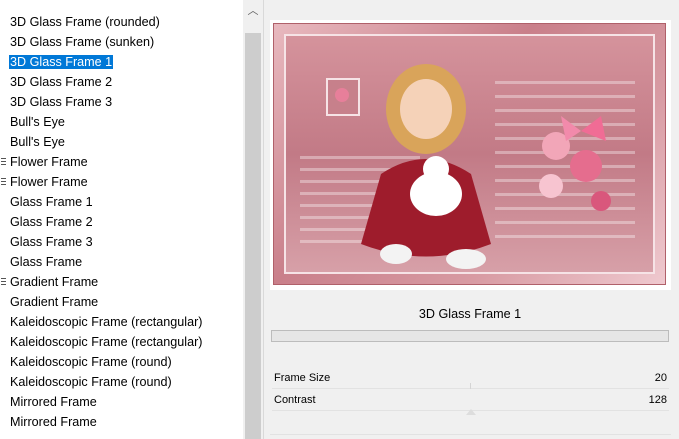  I want to click on slider-thumb, so click(471, 412).